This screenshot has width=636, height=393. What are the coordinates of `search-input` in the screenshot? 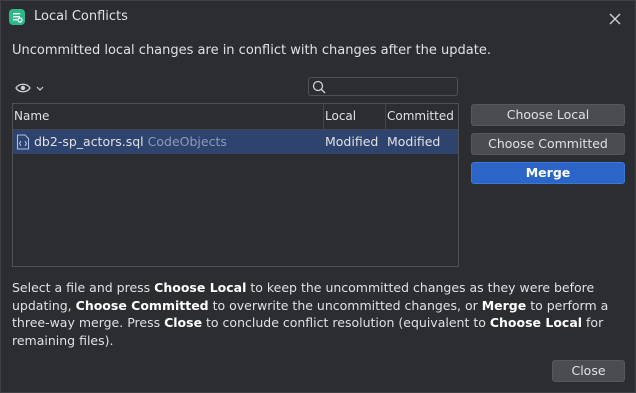 It's located at (392, 86).